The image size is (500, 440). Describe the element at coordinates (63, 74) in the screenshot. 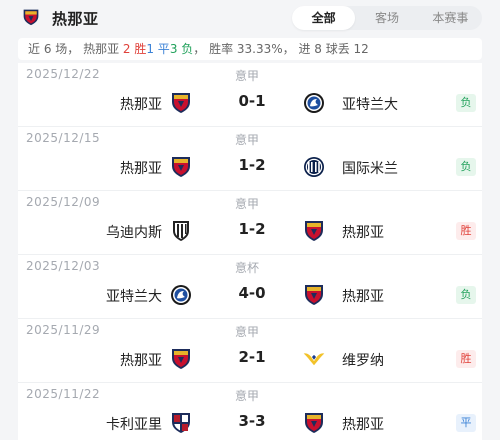

I see `match-date: 2025/12/22` at that location.